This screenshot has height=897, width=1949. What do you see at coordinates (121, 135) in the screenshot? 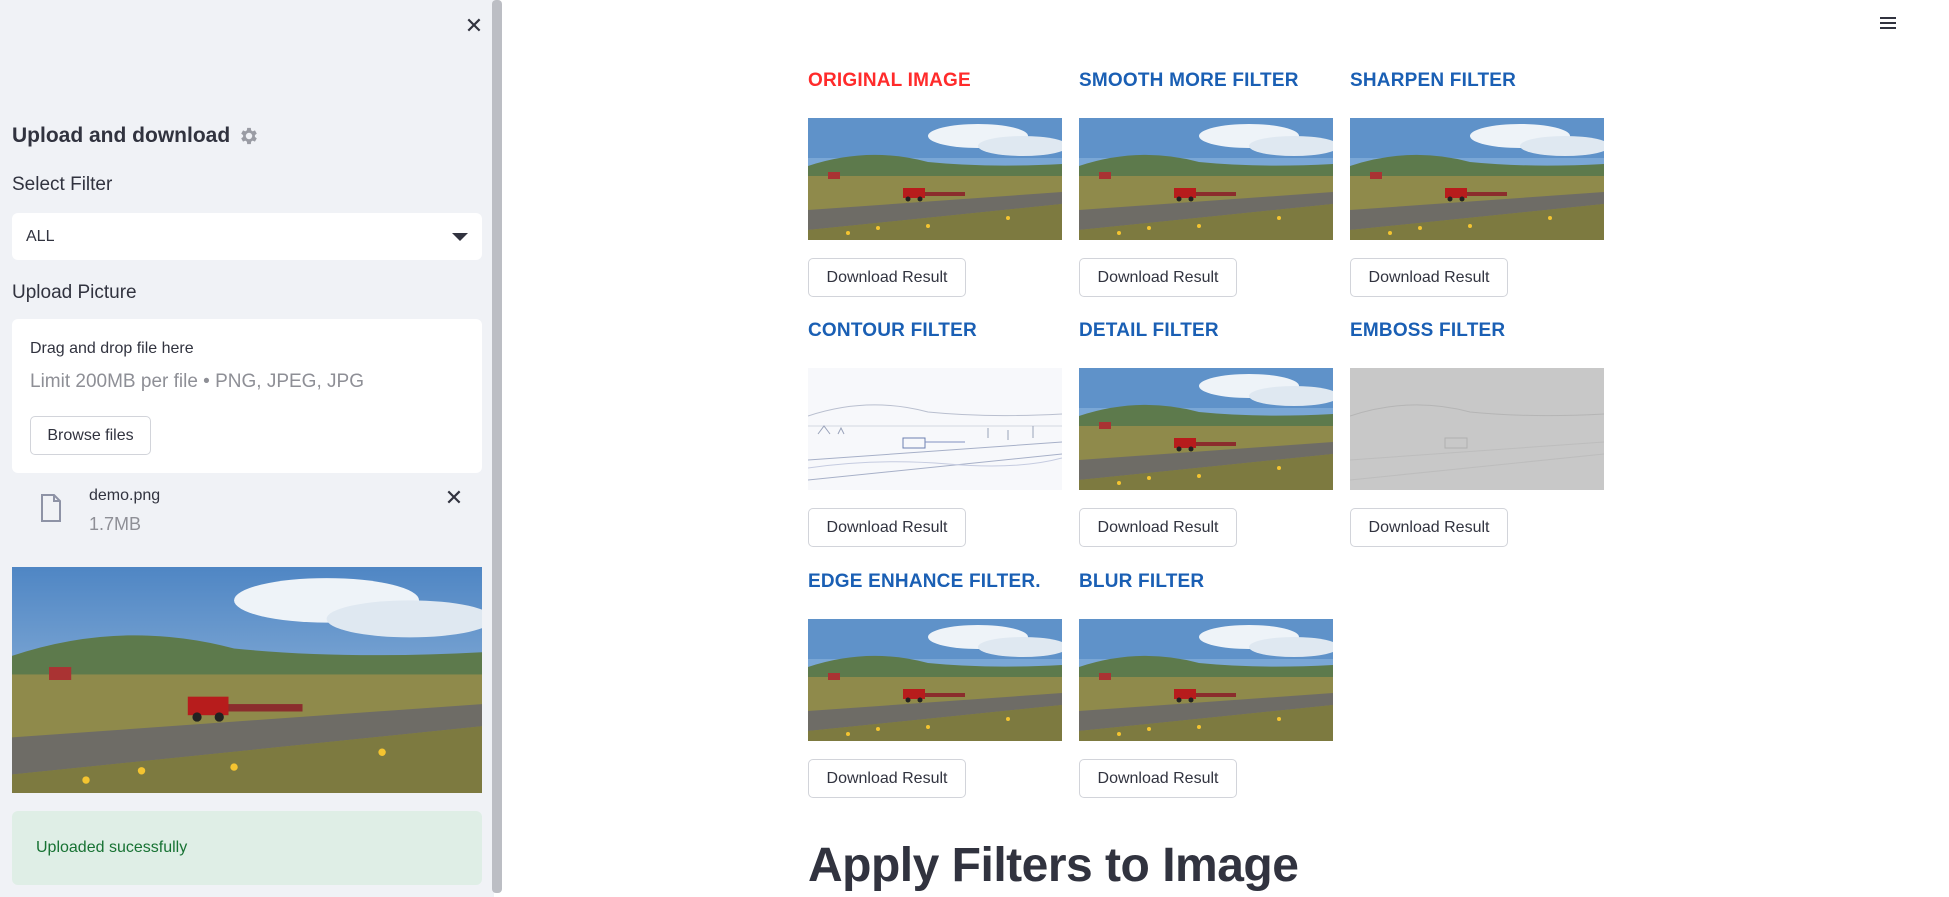
I see `sidebar-title-text: Upload and download` at bounding box center [121, 135].